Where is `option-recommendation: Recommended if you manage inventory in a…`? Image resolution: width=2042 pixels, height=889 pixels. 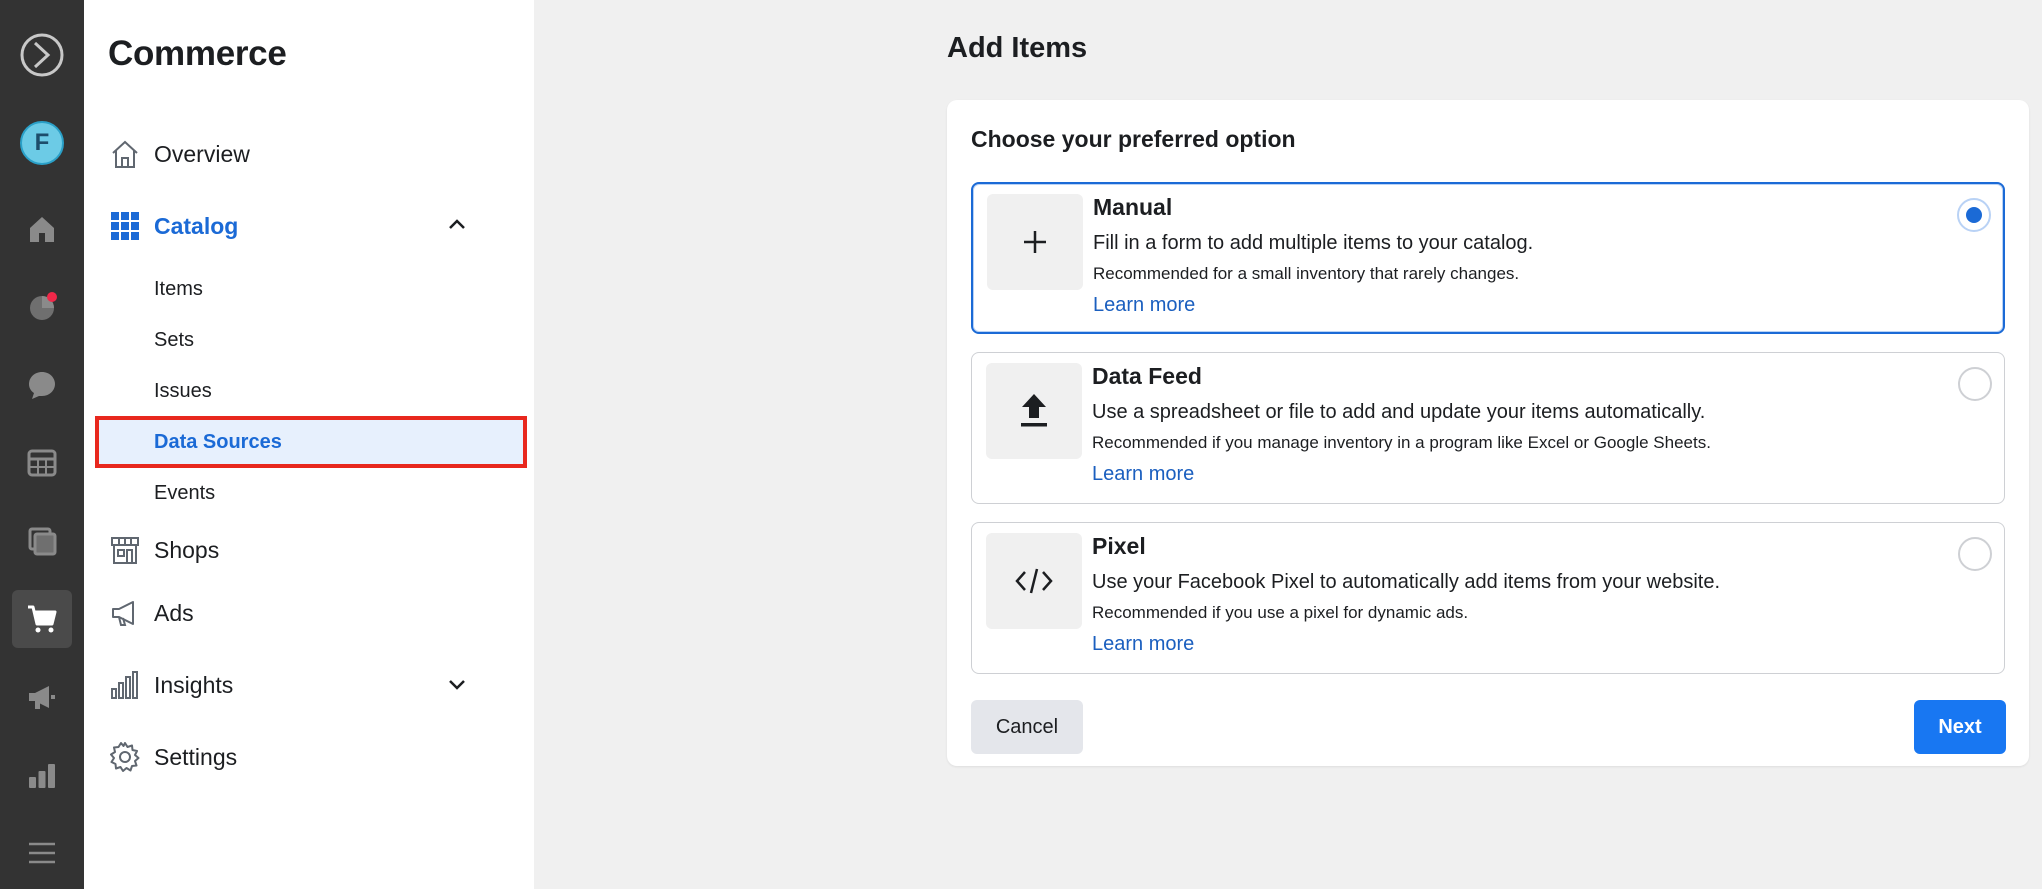
option-recommendation: Recommended if you manage inventory in a… is located at coordinates (1401, 442).